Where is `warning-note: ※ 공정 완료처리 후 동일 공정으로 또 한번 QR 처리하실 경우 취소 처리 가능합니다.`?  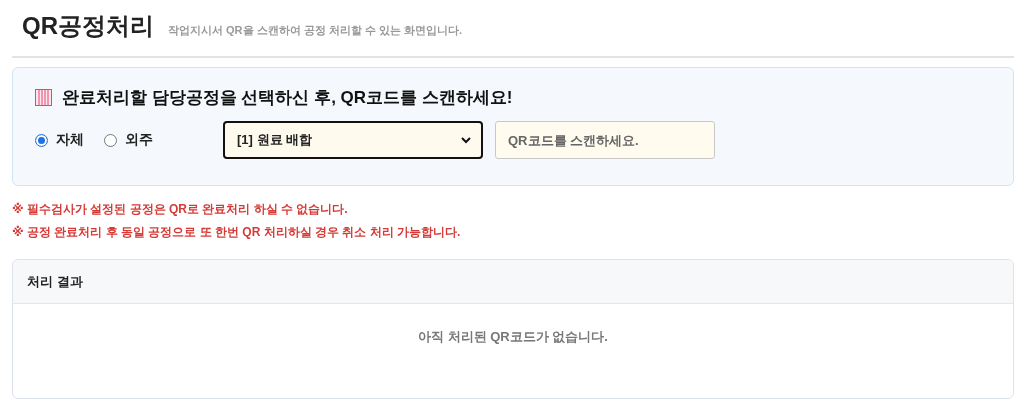 warning-note: ※ 공정 완료처리 후 동일 공정으로 또 한번 QR 처리하실 경우 취소 처리 가능합니다. is located at coordinates (237, 232).